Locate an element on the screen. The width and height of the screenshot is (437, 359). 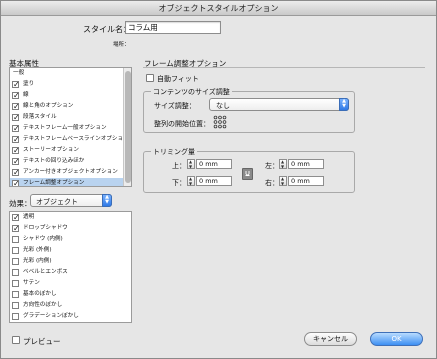
crop-right-label: 右： is located at coordinates (272, 183).